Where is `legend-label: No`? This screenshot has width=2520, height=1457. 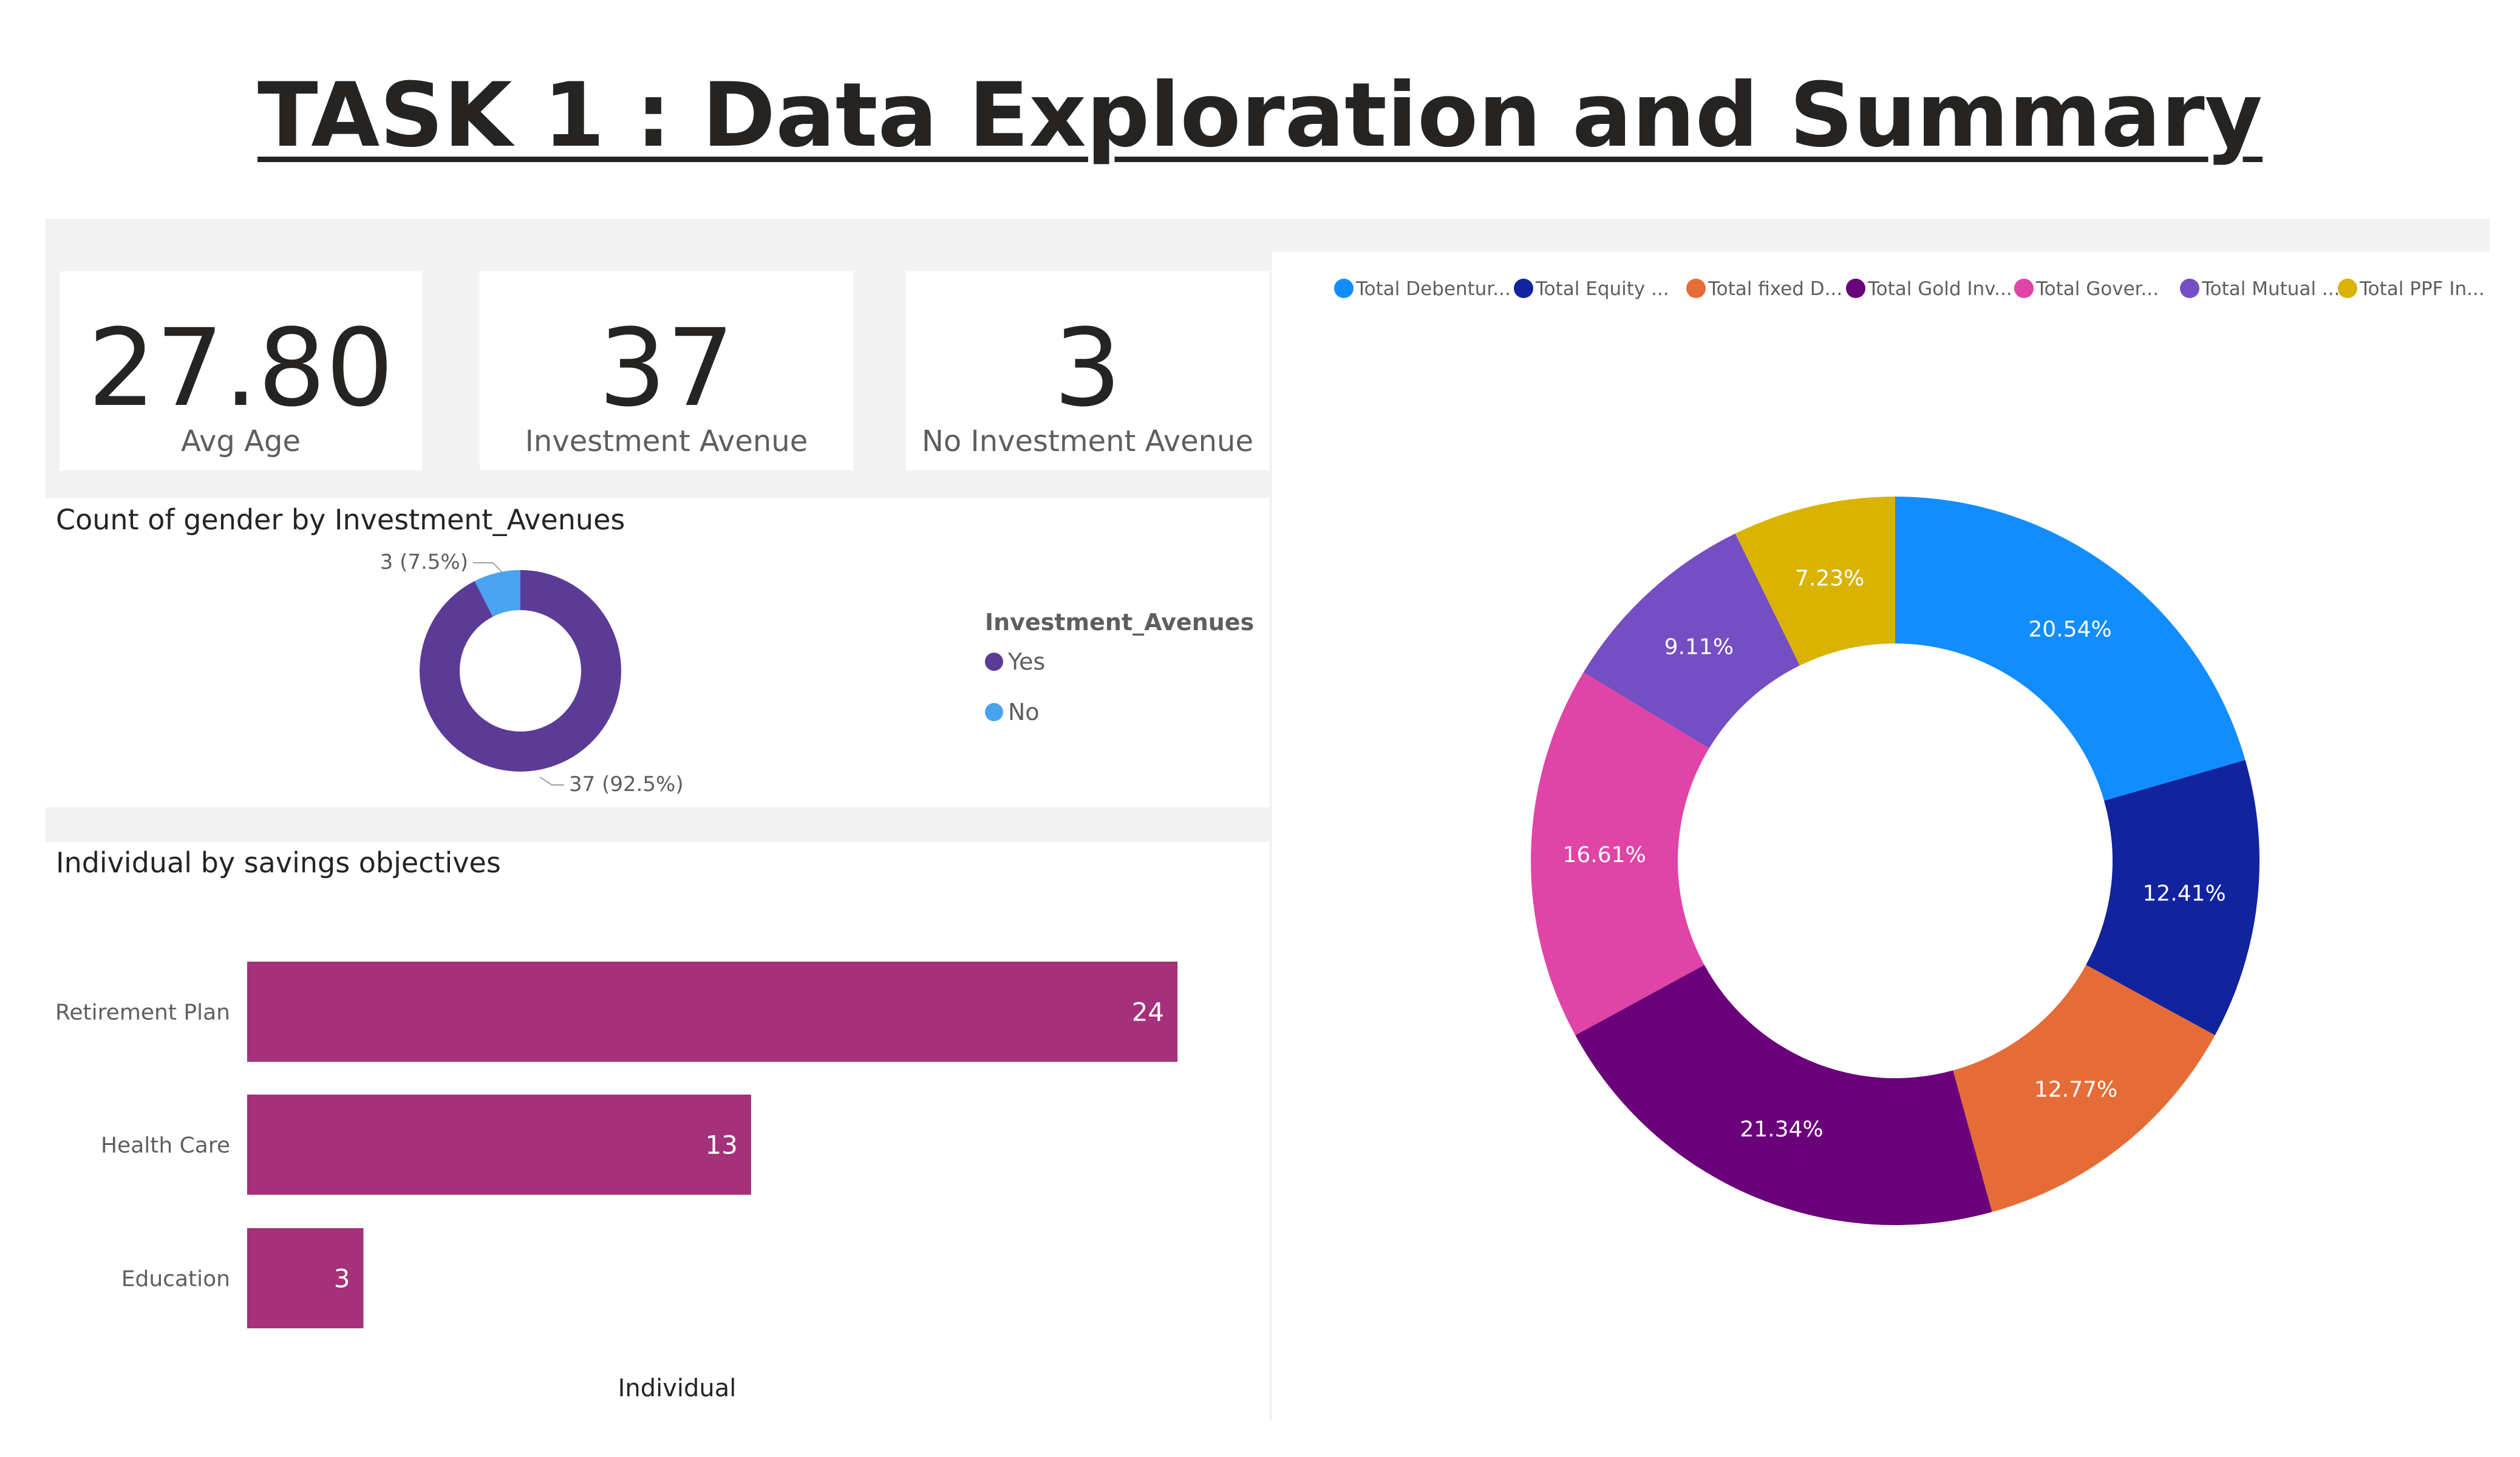
legend-label: No is located at coordinates (1024, 712).